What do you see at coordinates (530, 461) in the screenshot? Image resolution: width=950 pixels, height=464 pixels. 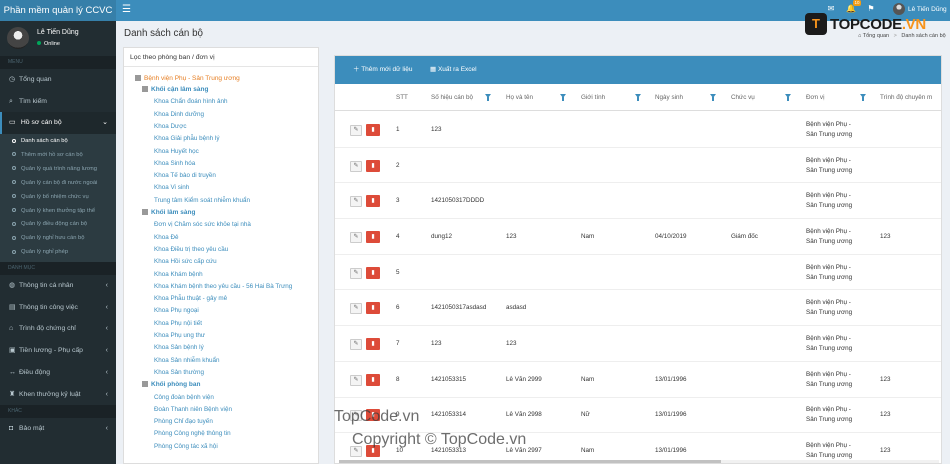 I see `scroll-thumb` at bounding box center [530, 461].